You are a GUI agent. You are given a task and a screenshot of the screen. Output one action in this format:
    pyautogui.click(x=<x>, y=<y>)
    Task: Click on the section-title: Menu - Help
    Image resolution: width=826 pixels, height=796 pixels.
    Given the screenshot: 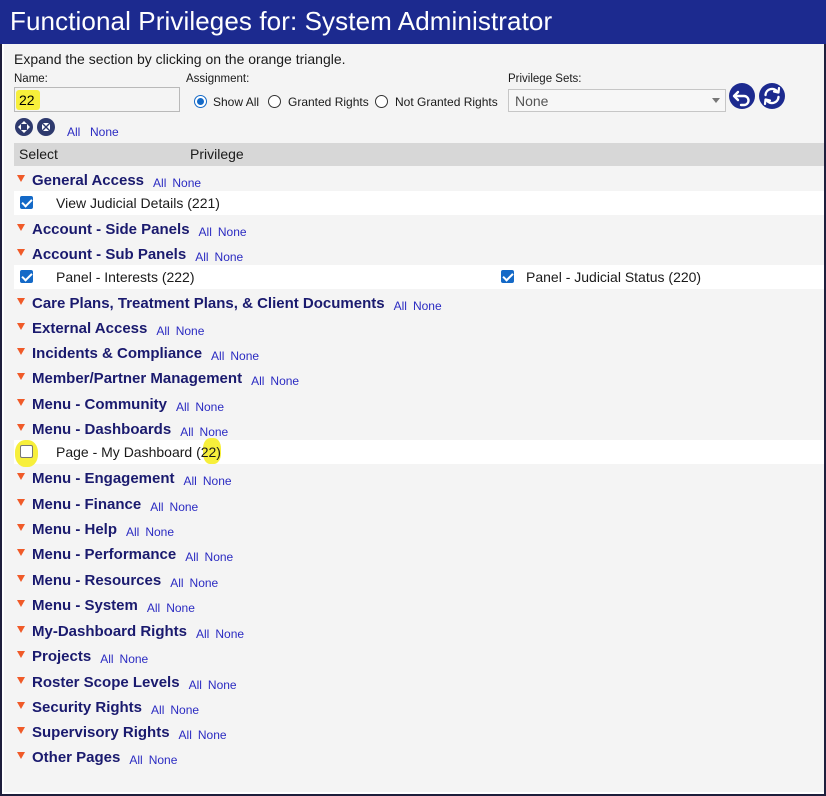 What is the action you would take?
    pyautogui.click(x=74, y=529)
    